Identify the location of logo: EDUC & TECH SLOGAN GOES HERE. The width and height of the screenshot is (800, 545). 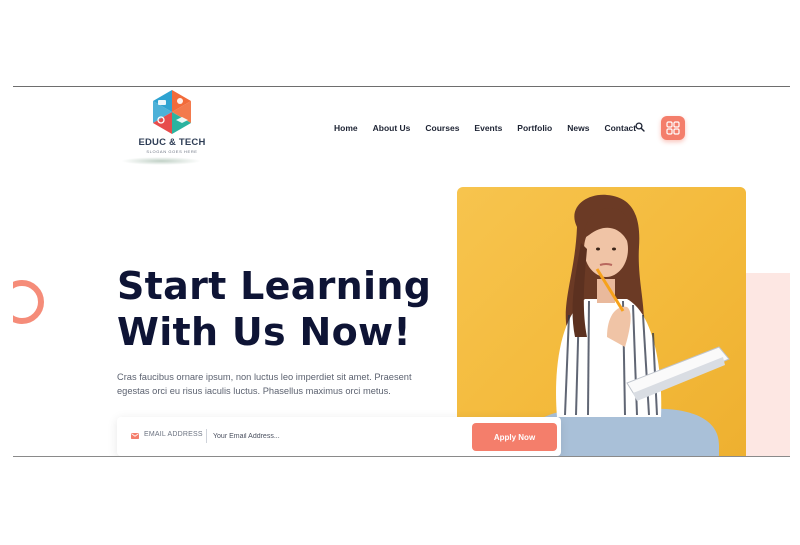
(172, 128).